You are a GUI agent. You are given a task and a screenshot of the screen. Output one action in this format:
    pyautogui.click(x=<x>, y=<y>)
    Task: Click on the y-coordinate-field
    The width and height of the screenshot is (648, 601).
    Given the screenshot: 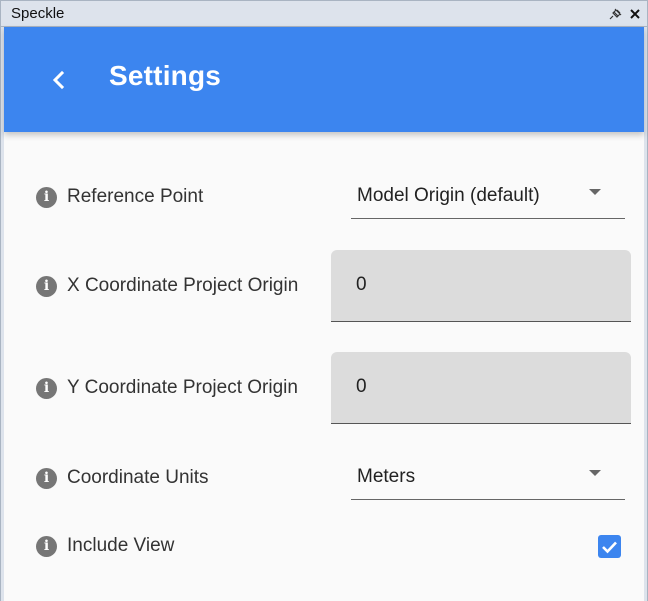 What is the action you would take?
    pyautogui.click(x=481, y=388)
    